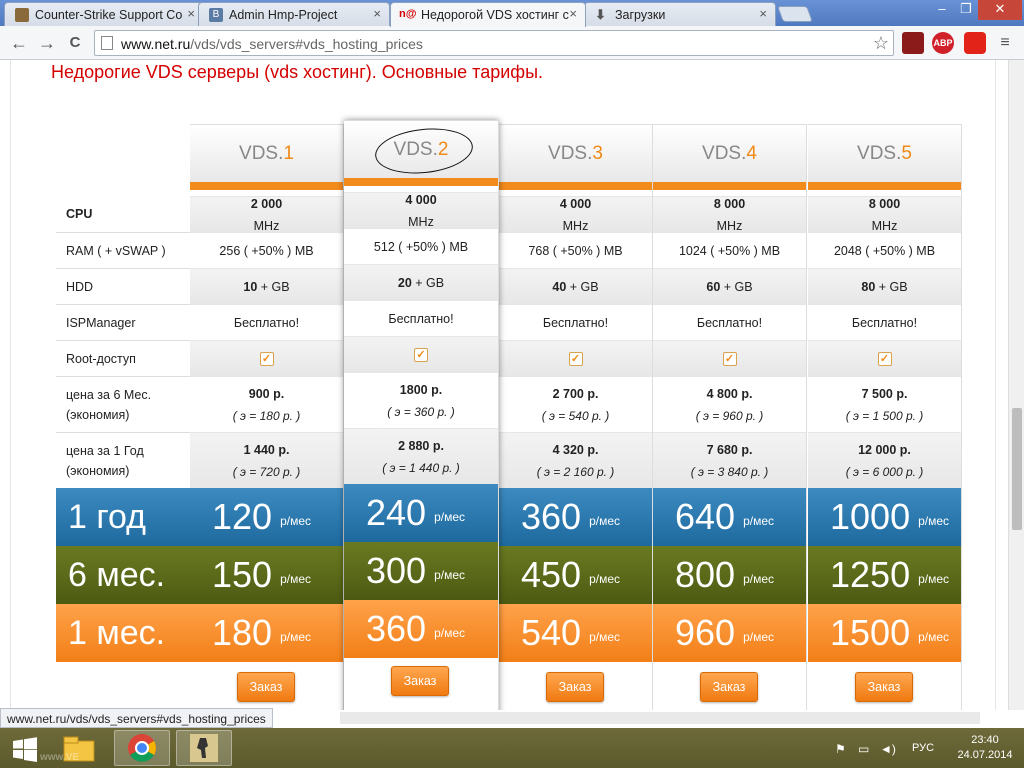 This screenshot has height=768, width=1024. What do you see at coordinates (888, 749) in the screenshot?
I see `tray-volume-icon: ◄)` at bounding box center [888, 749].